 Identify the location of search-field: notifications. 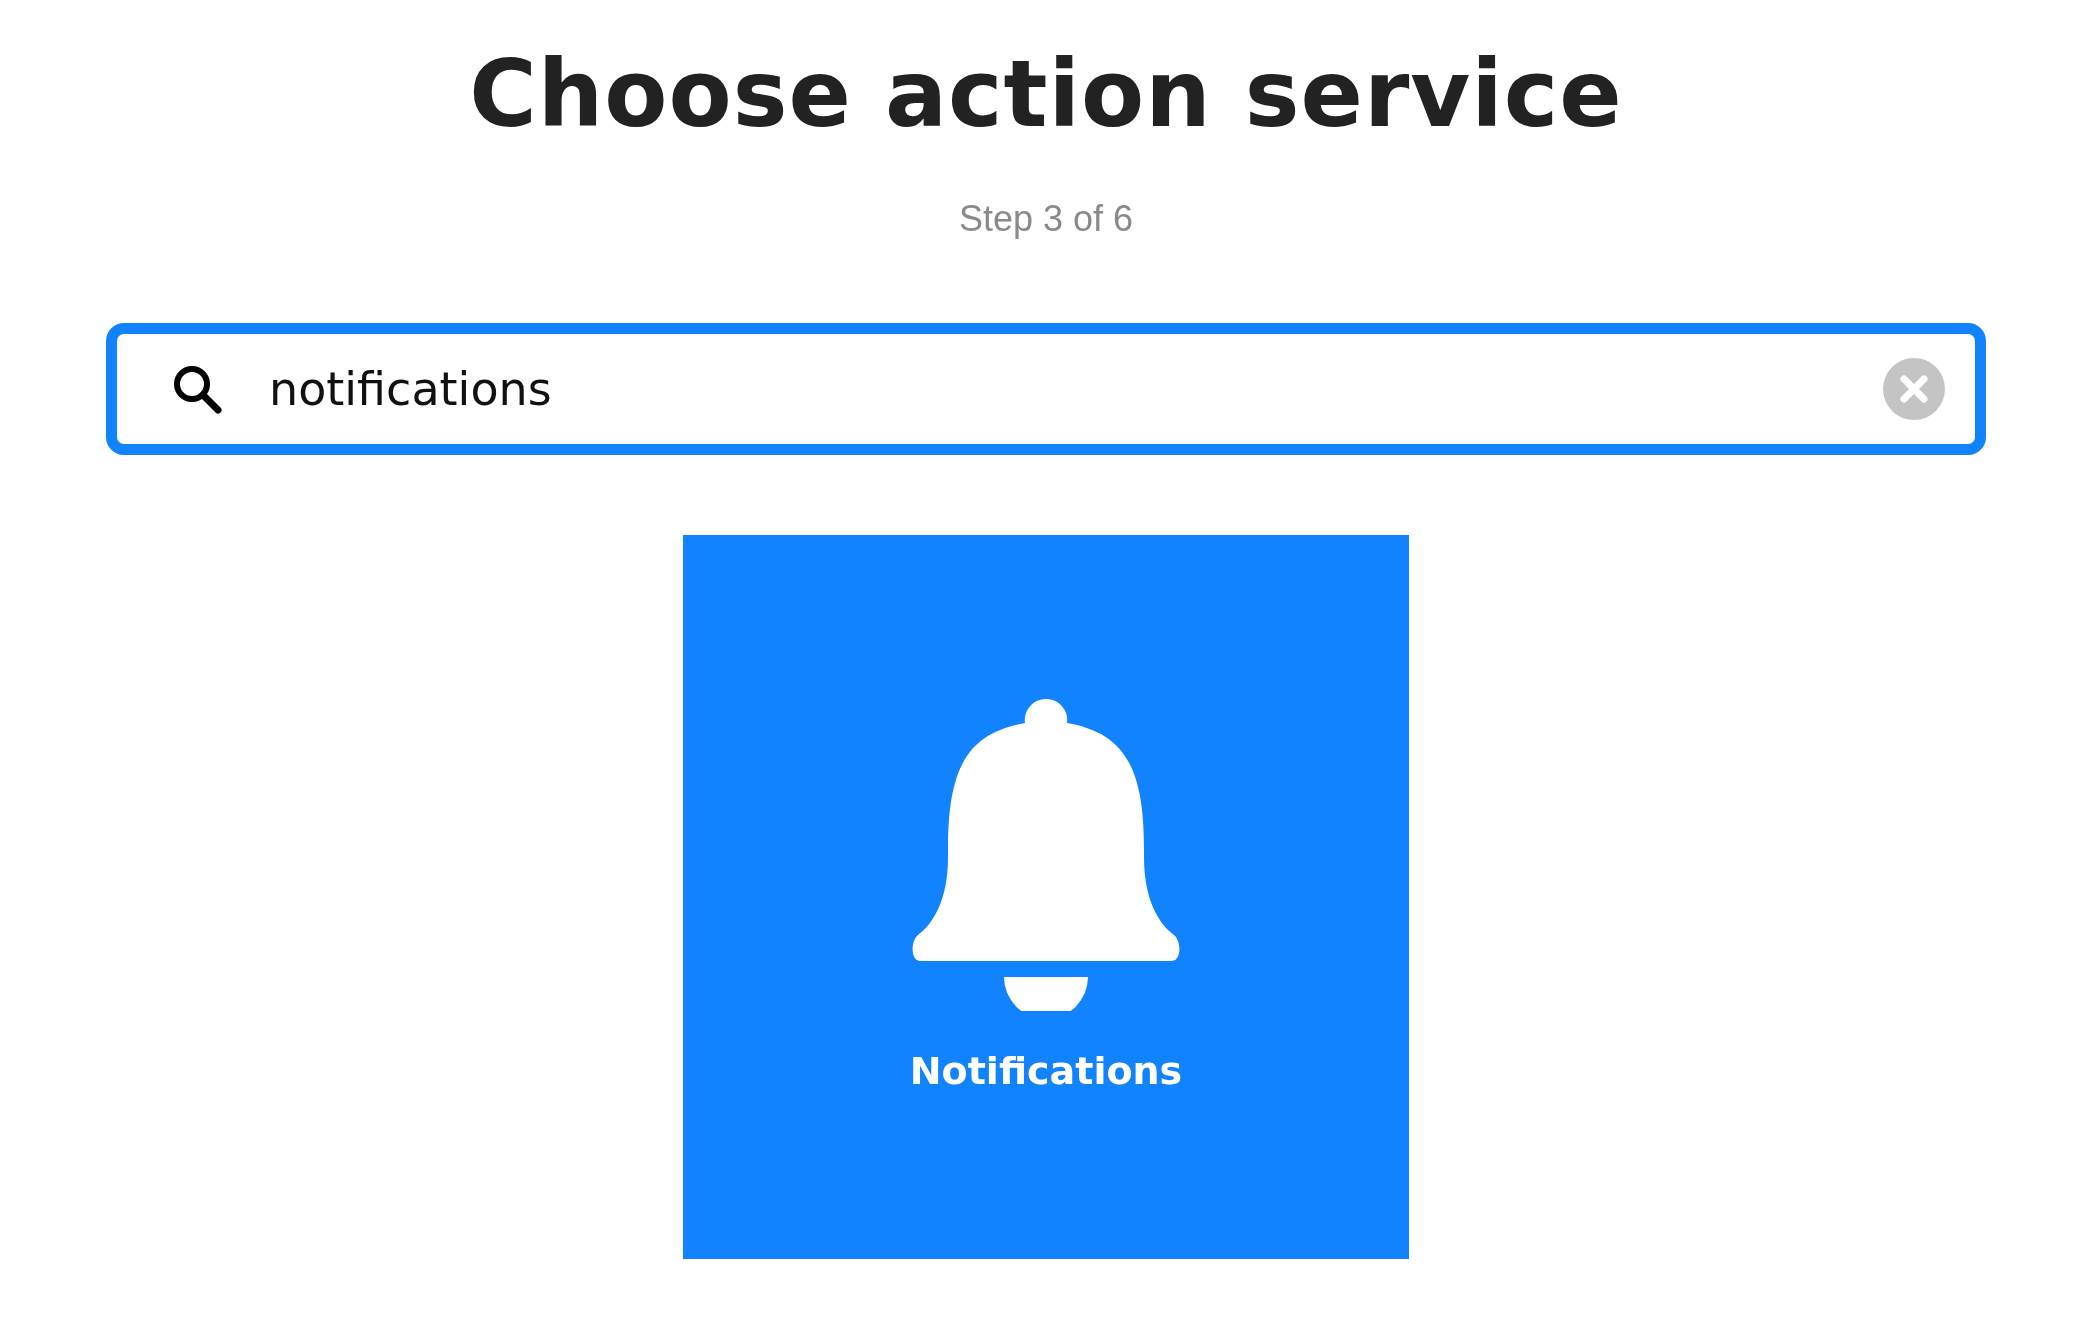
(1075, 389).